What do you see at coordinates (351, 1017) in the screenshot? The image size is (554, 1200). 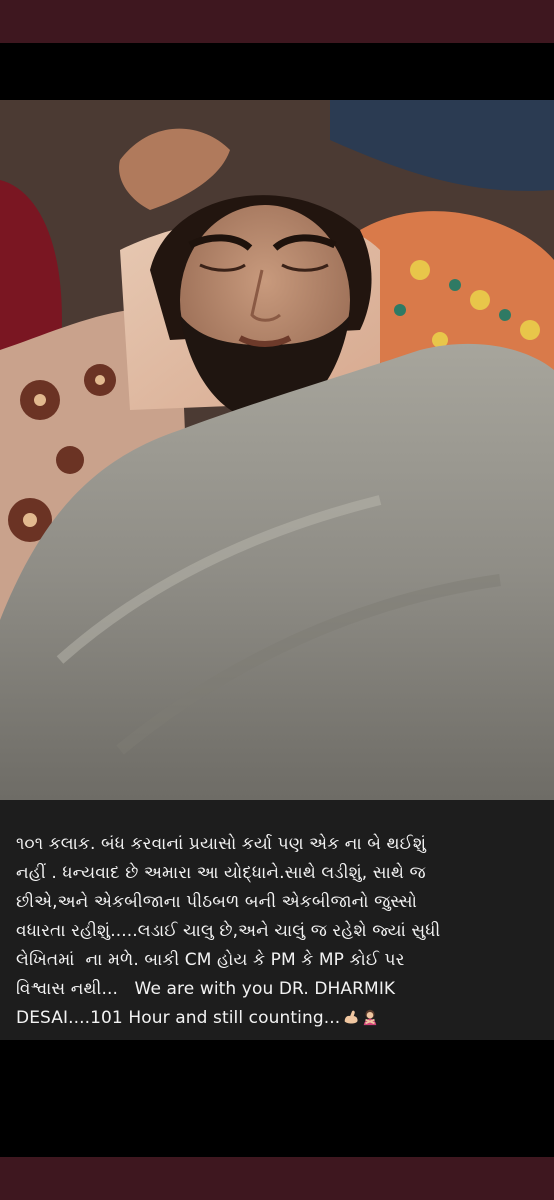 I see `flexed-biceps-icon` at bounding box center [351, 1017].